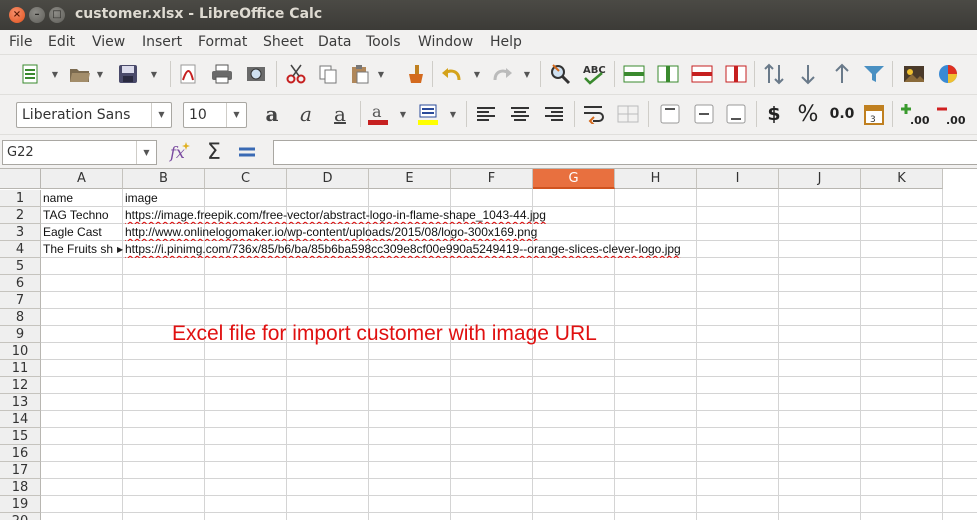 The width and height of the screenshot is (977, 520). Describe the element at coordinates (82, 179) in the screenshot. I see `column-header-a: A` at that location.